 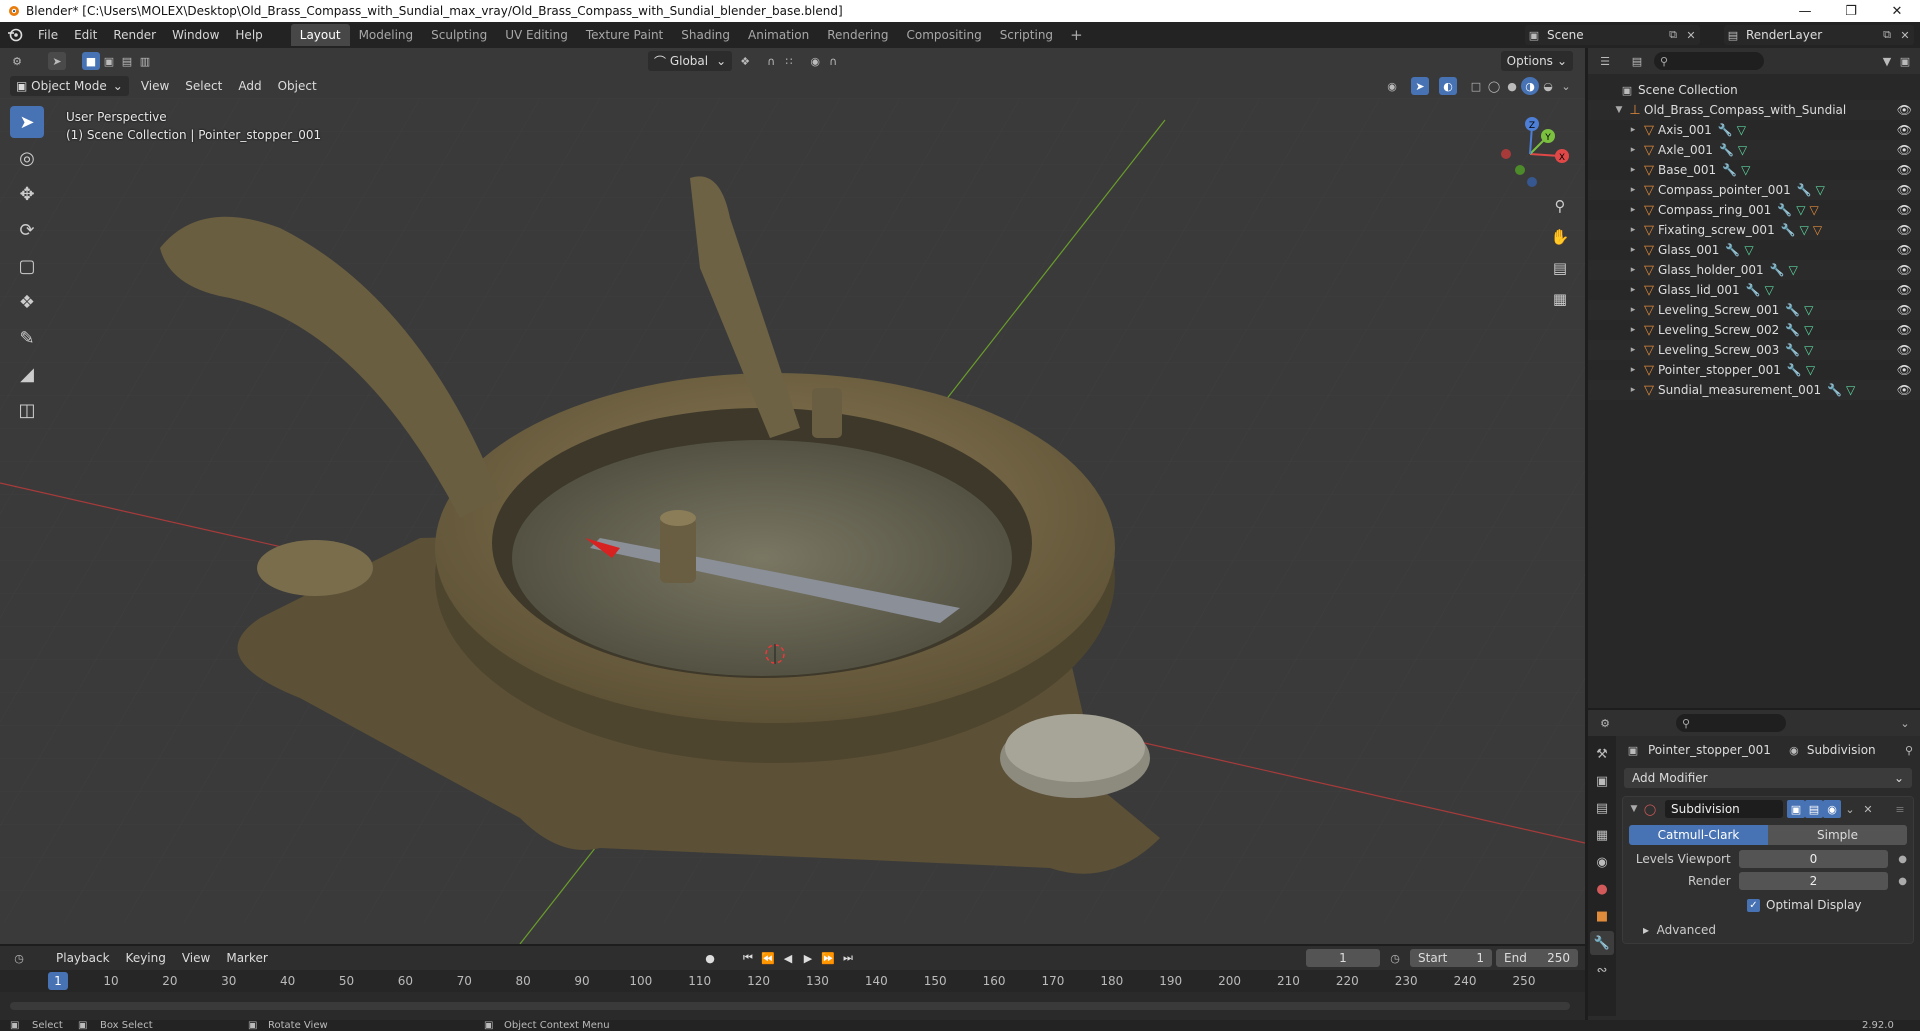 What do you see at coordinates (536, 35) in the screenshot?
I see `tab-uv-editing: UV Editing` at bounding box center [536, 35].